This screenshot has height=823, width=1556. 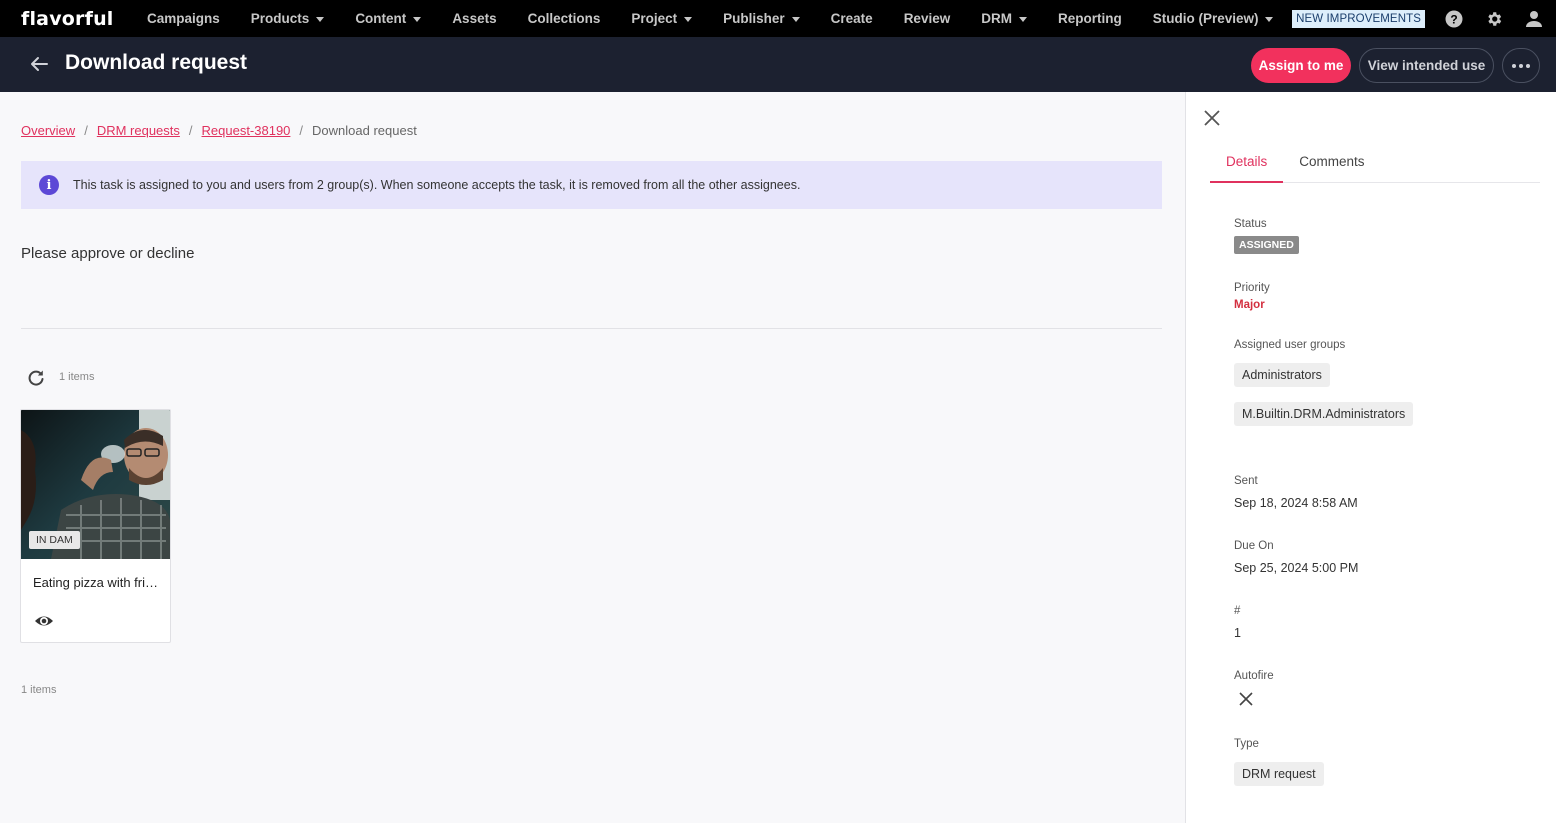 What do you see at coordinates (1250, 224) in the screenshot?
I see `status-label: Status` at bounding box center [1250, 224].